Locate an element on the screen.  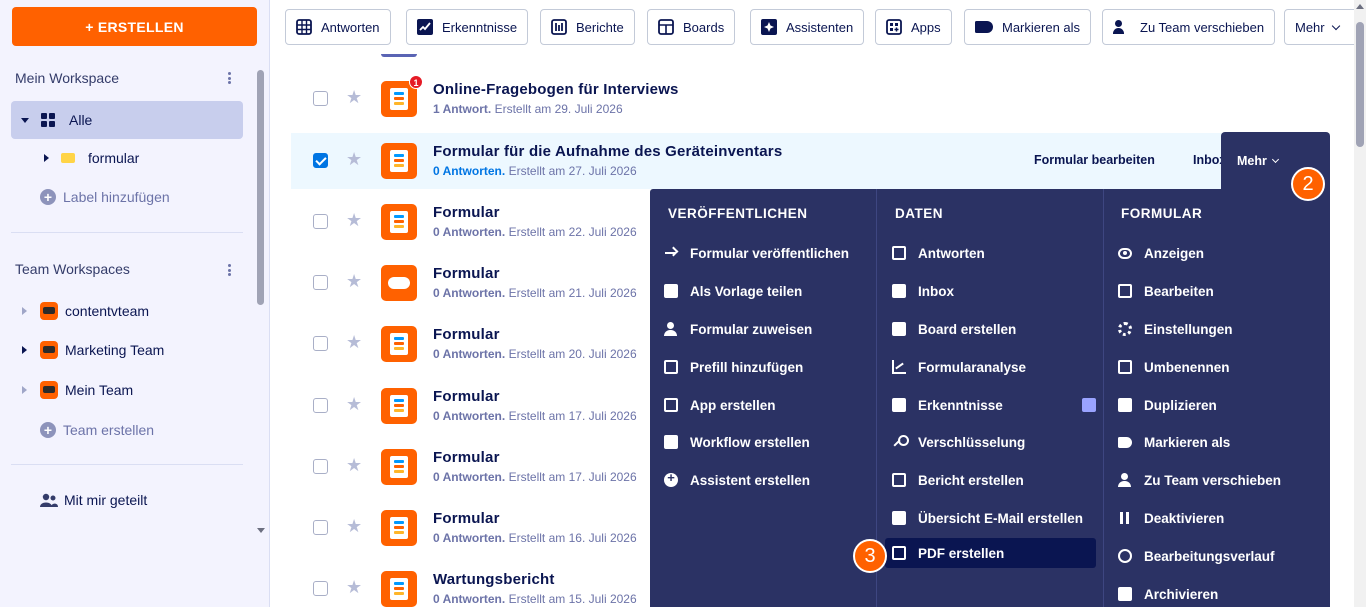
toolbar-boards-button: Boards is located at coordinates (691, 27).